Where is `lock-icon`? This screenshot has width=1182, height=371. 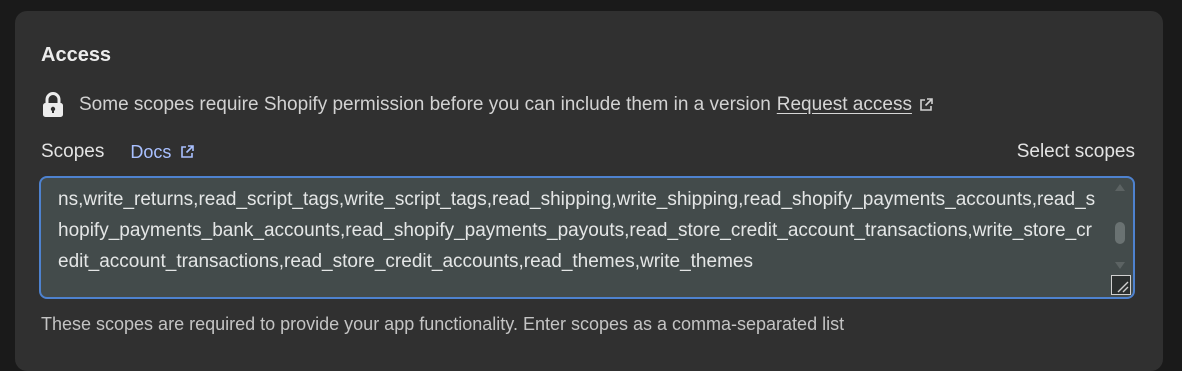
lock-icon is located at coordinates (53, 105).